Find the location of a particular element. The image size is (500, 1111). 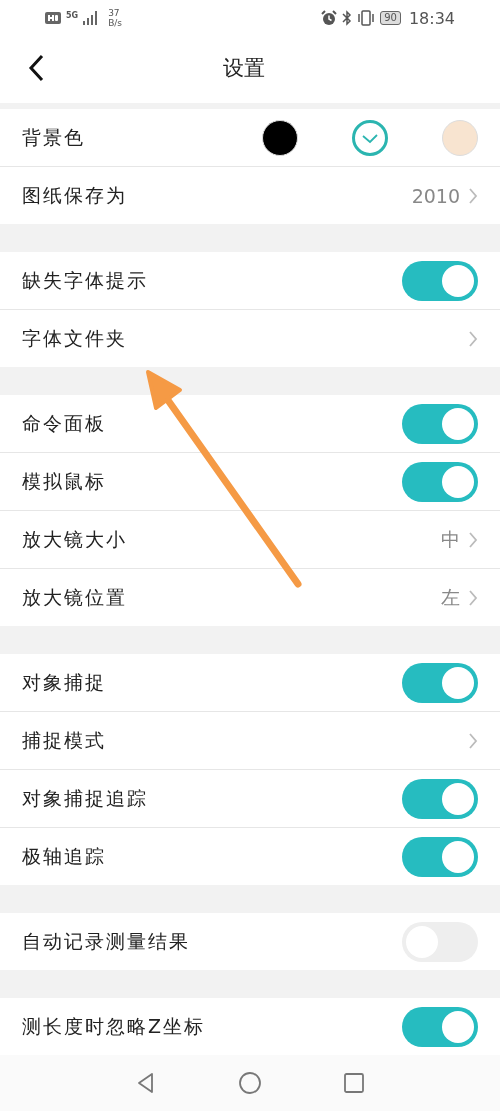

settings-row: 放大镜大小 中 is located at coordinates (250, 540).